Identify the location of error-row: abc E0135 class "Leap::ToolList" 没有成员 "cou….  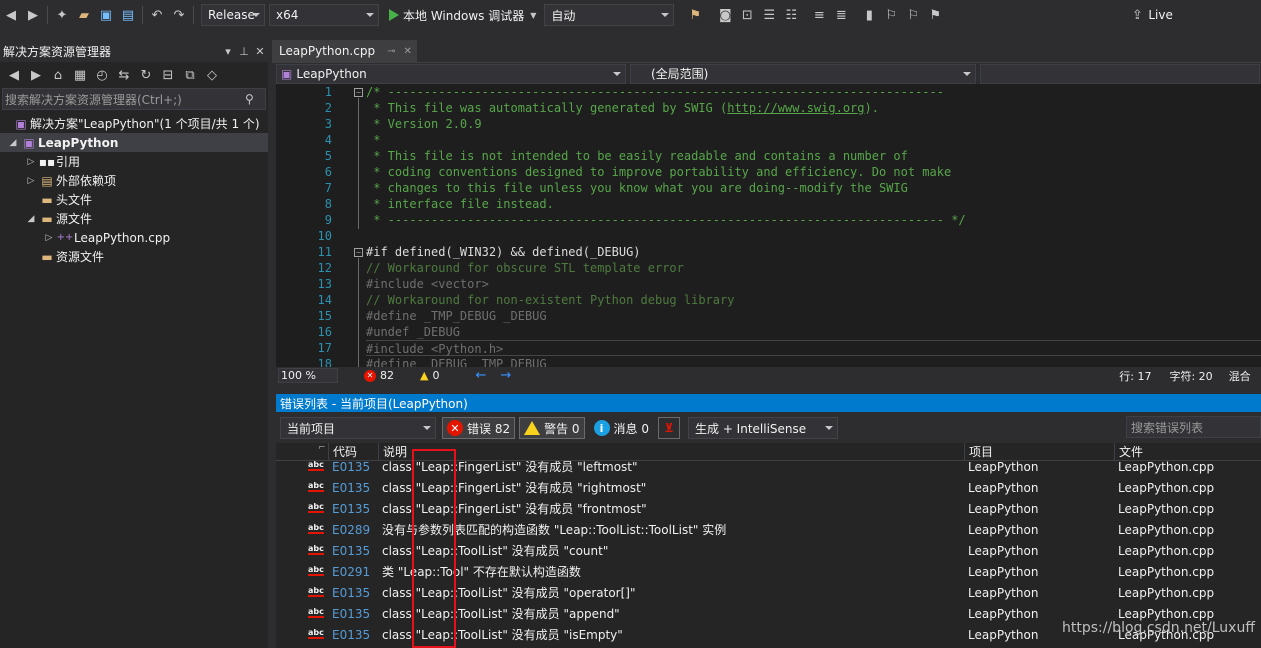
(768, 551).